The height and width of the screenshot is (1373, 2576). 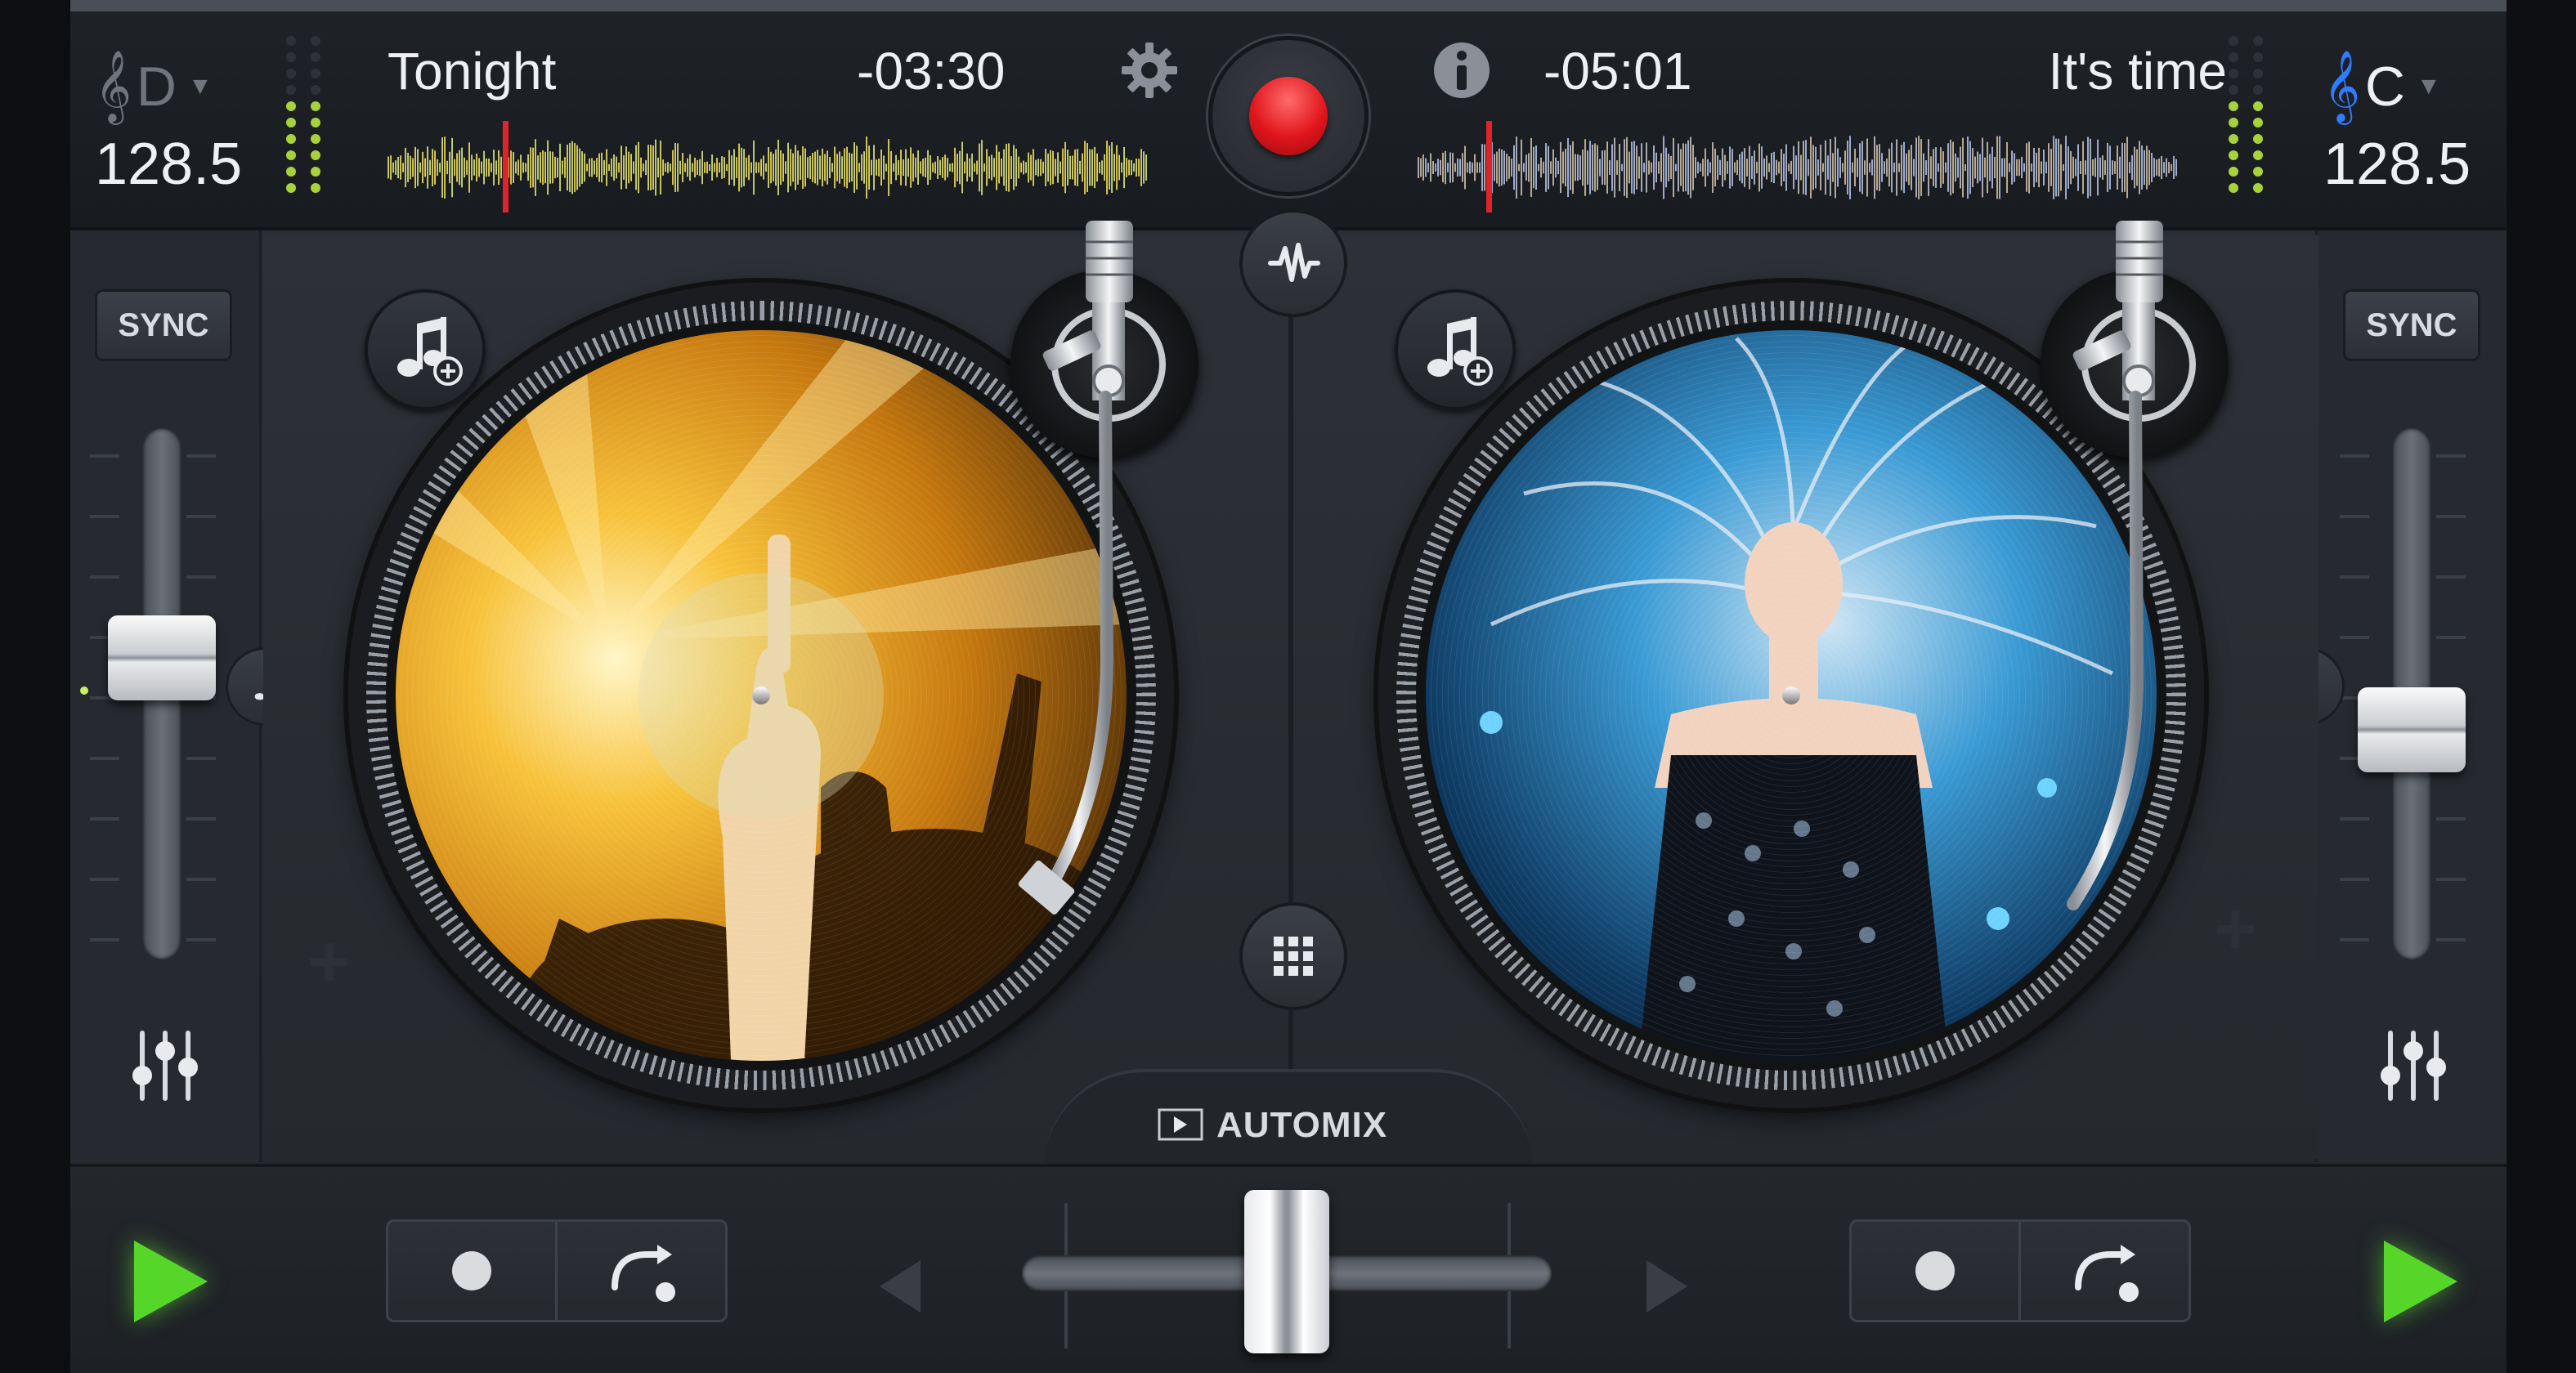 What do you see at coordinates (505, 166) in the screenshot?
I see `left-playhead` at bounding box center [505, 166].